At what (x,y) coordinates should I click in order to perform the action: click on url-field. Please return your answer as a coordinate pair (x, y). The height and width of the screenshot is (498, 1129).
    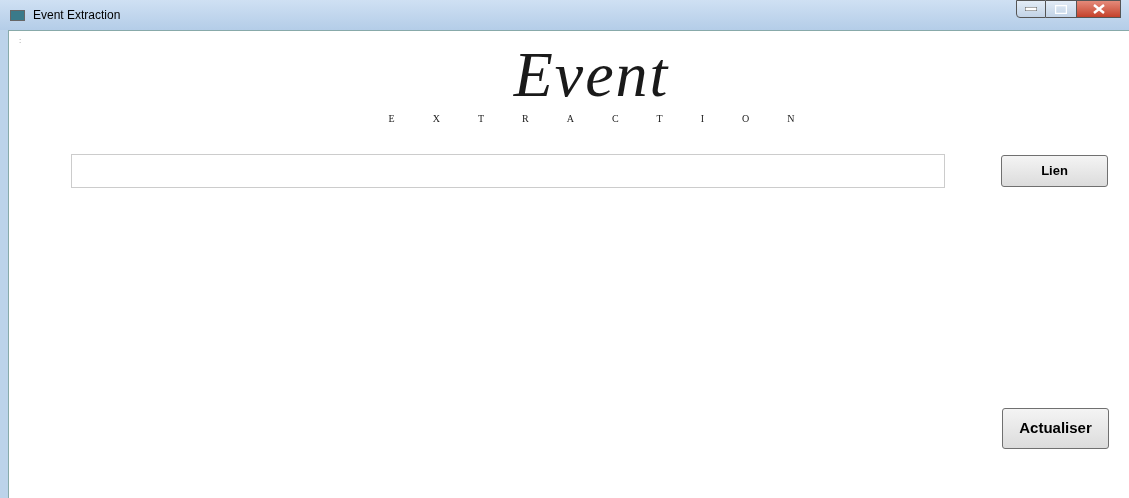
    Looking at the image, I should click on (508, 171).